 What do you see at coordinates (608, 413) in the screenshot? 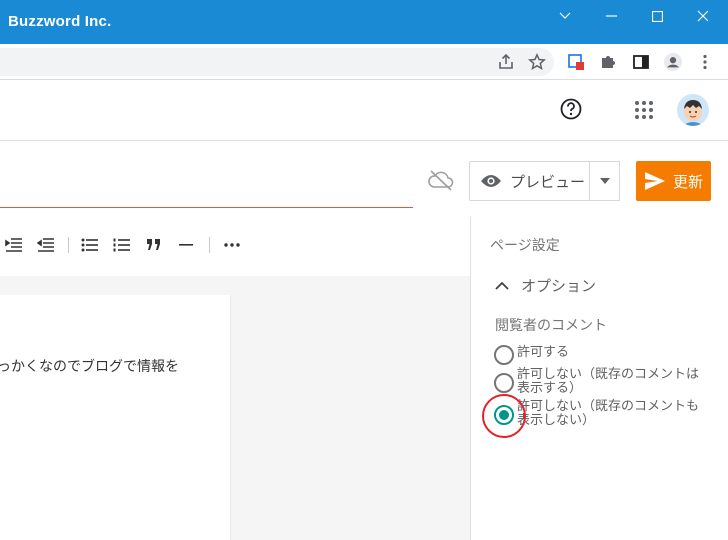
I see `option-label: 許可しない（既存のコメントも表示しない）` at bounding box center [608, 413].